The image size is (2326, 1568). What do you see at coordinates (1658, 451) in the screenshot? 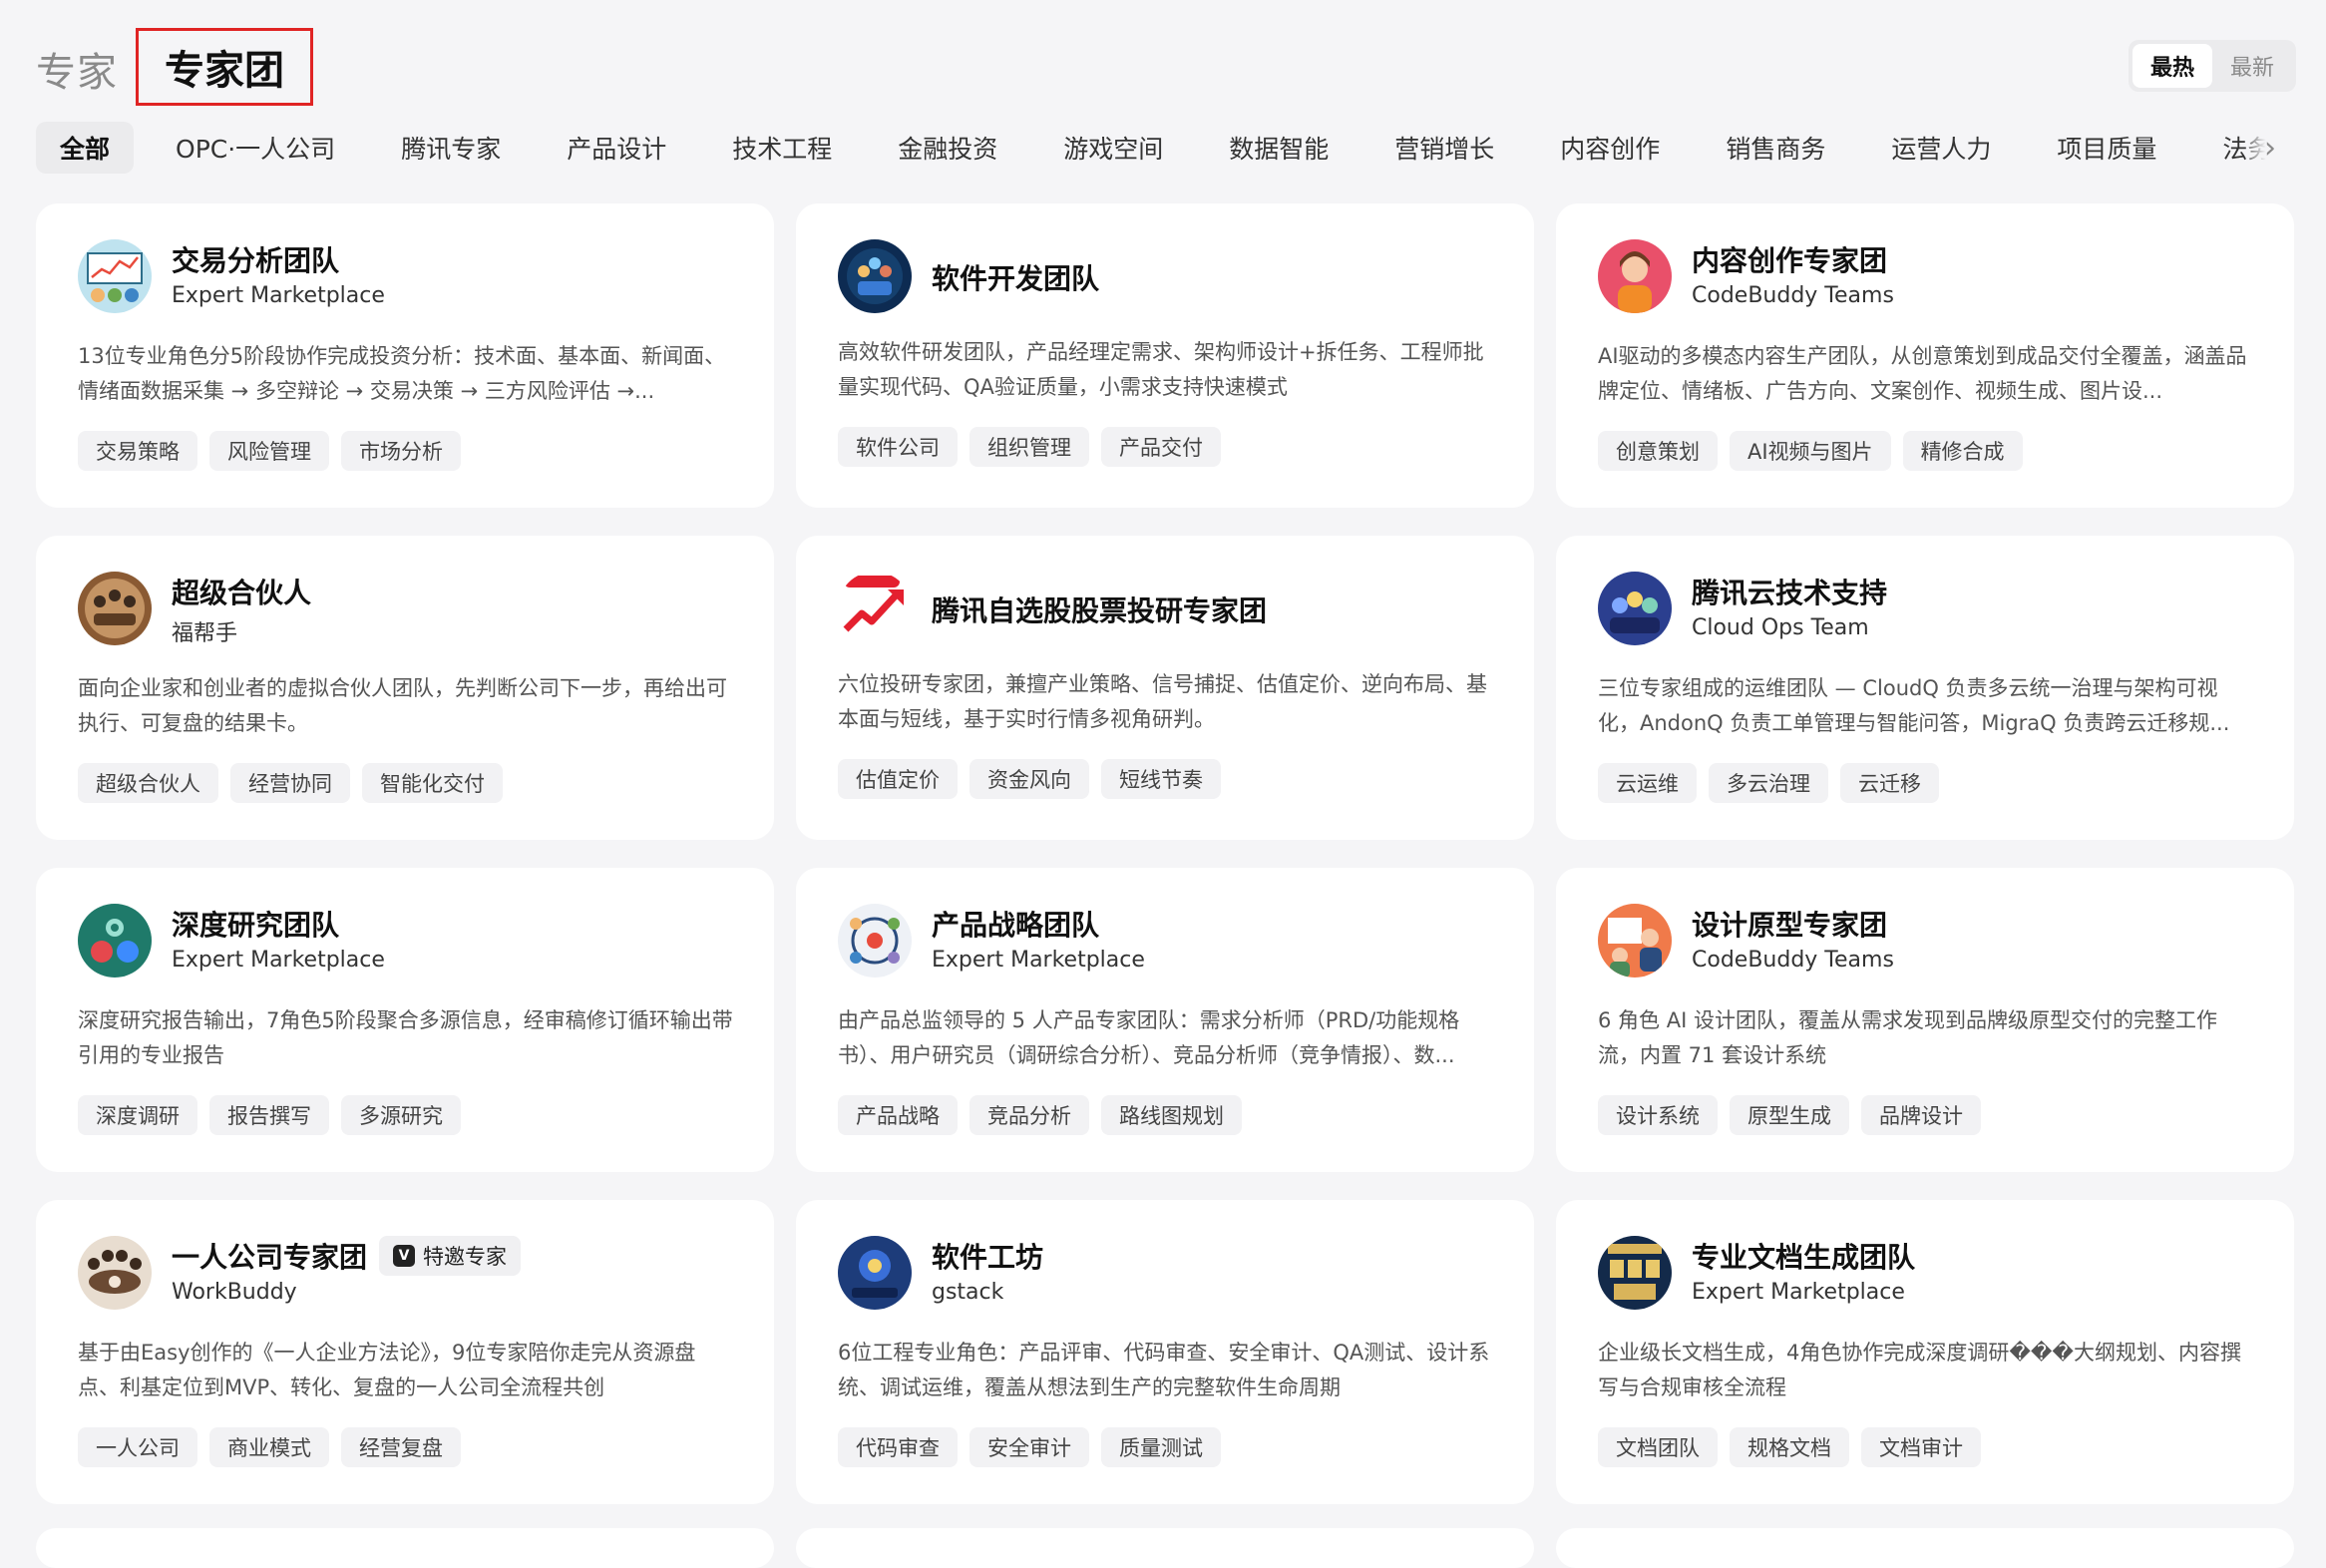
I see `tag: 创意策划` at bounding box center [1658, 451].